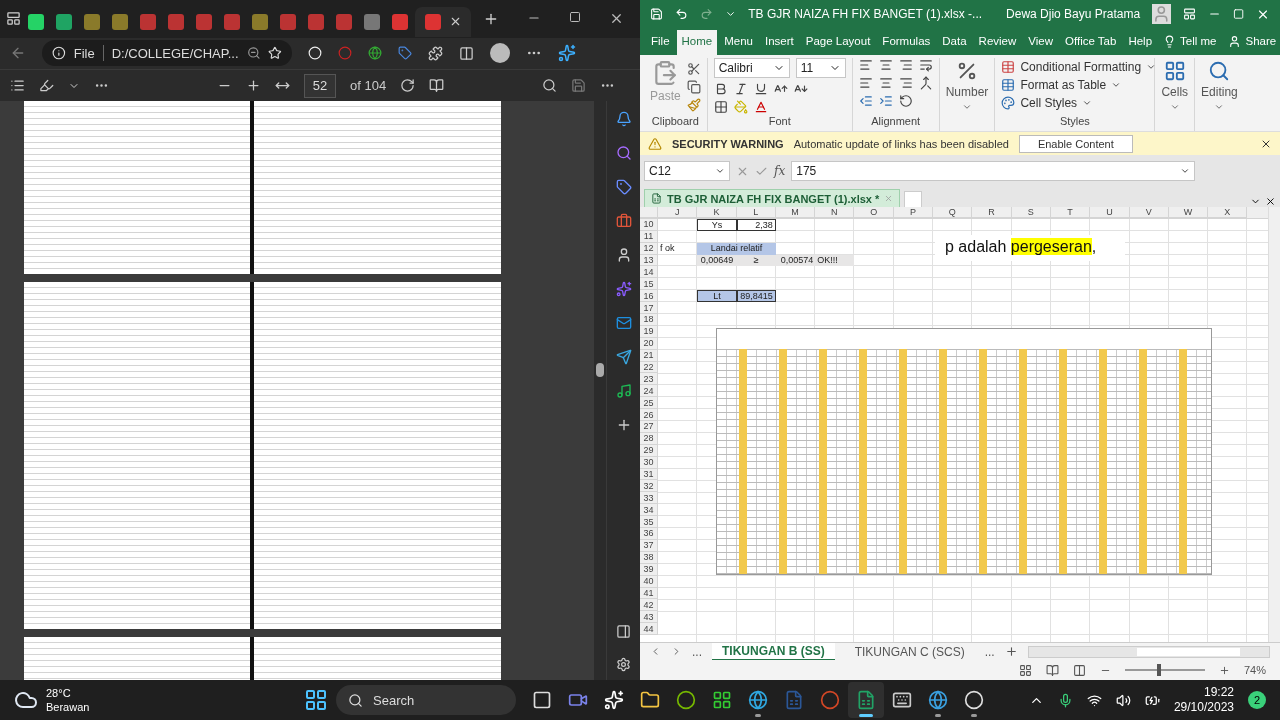 The image size is (1280, 720). What do you see at coordinates (697, 42) in the screenshot?
I see `ribbon-tab: Home` at bounding box center [697, 42].